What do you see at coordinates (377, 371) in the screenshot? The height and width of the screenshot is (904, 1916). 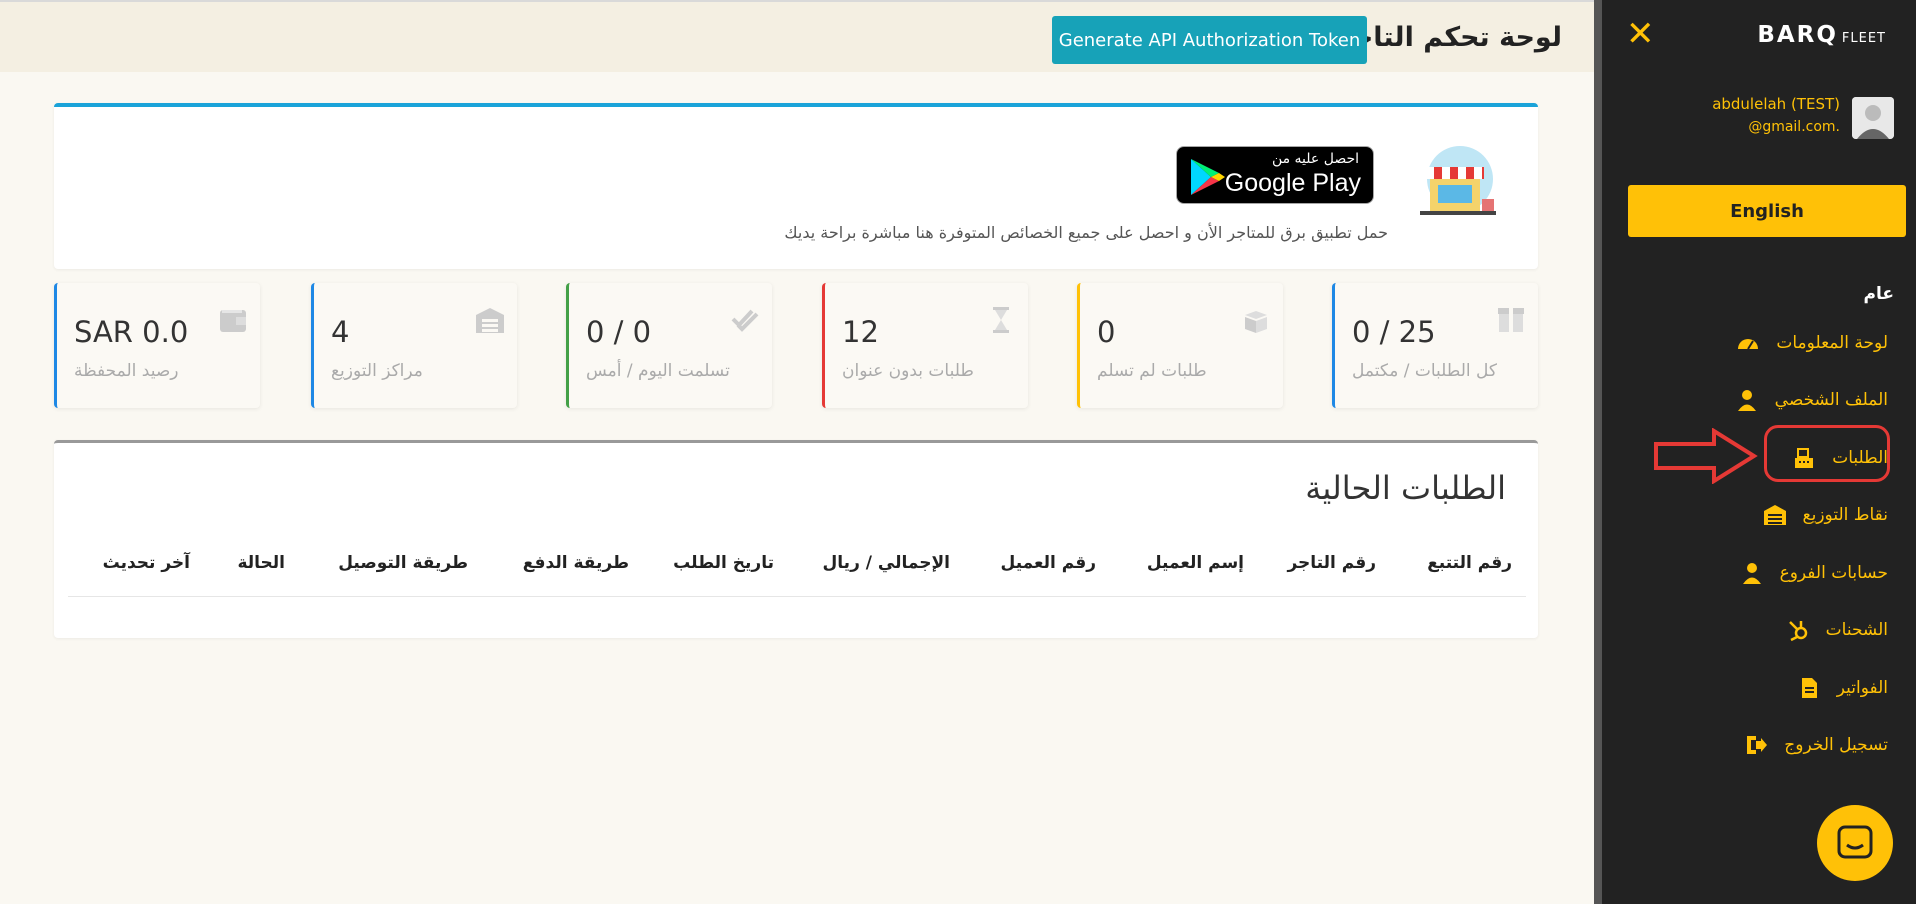 I see `stat-label: مراكز التوزيع` at bounding box center [377, 371].